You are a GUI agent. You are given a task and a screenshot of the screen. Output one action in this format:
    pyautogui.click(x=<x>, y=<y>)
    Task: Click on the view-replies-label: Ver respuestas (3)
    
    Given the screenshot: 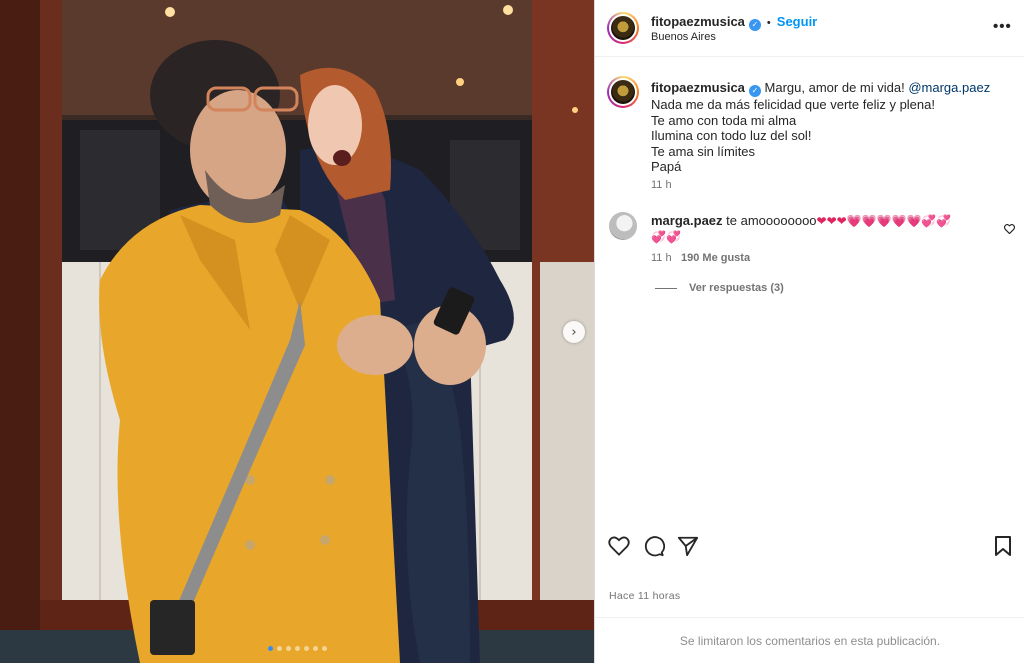 What is the action you would take?
    pyautogui.click(x=736, y=288)
    